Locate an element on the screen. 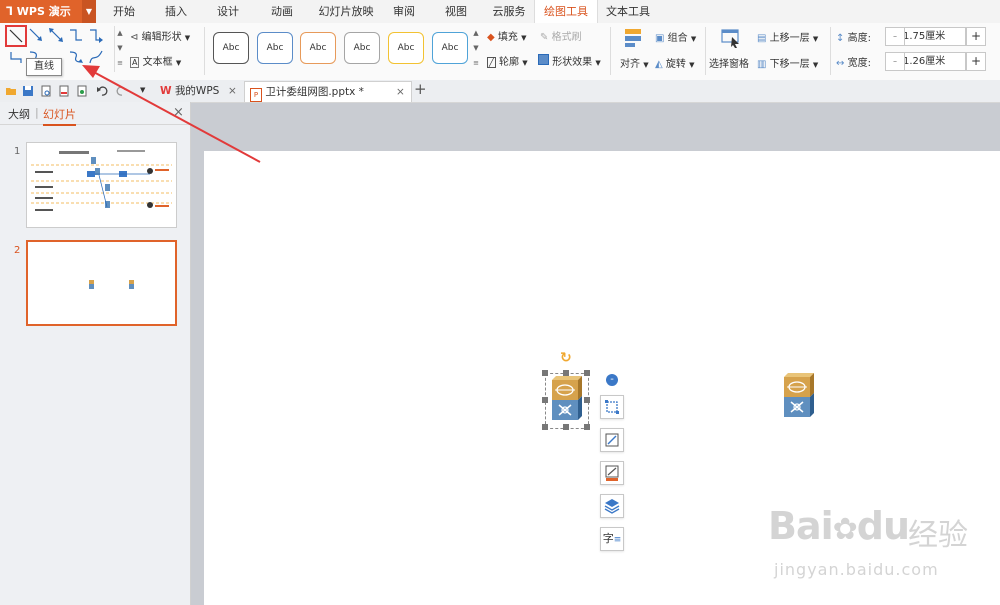  curved-arrow-connector-button is located at coordinates (76, 57).